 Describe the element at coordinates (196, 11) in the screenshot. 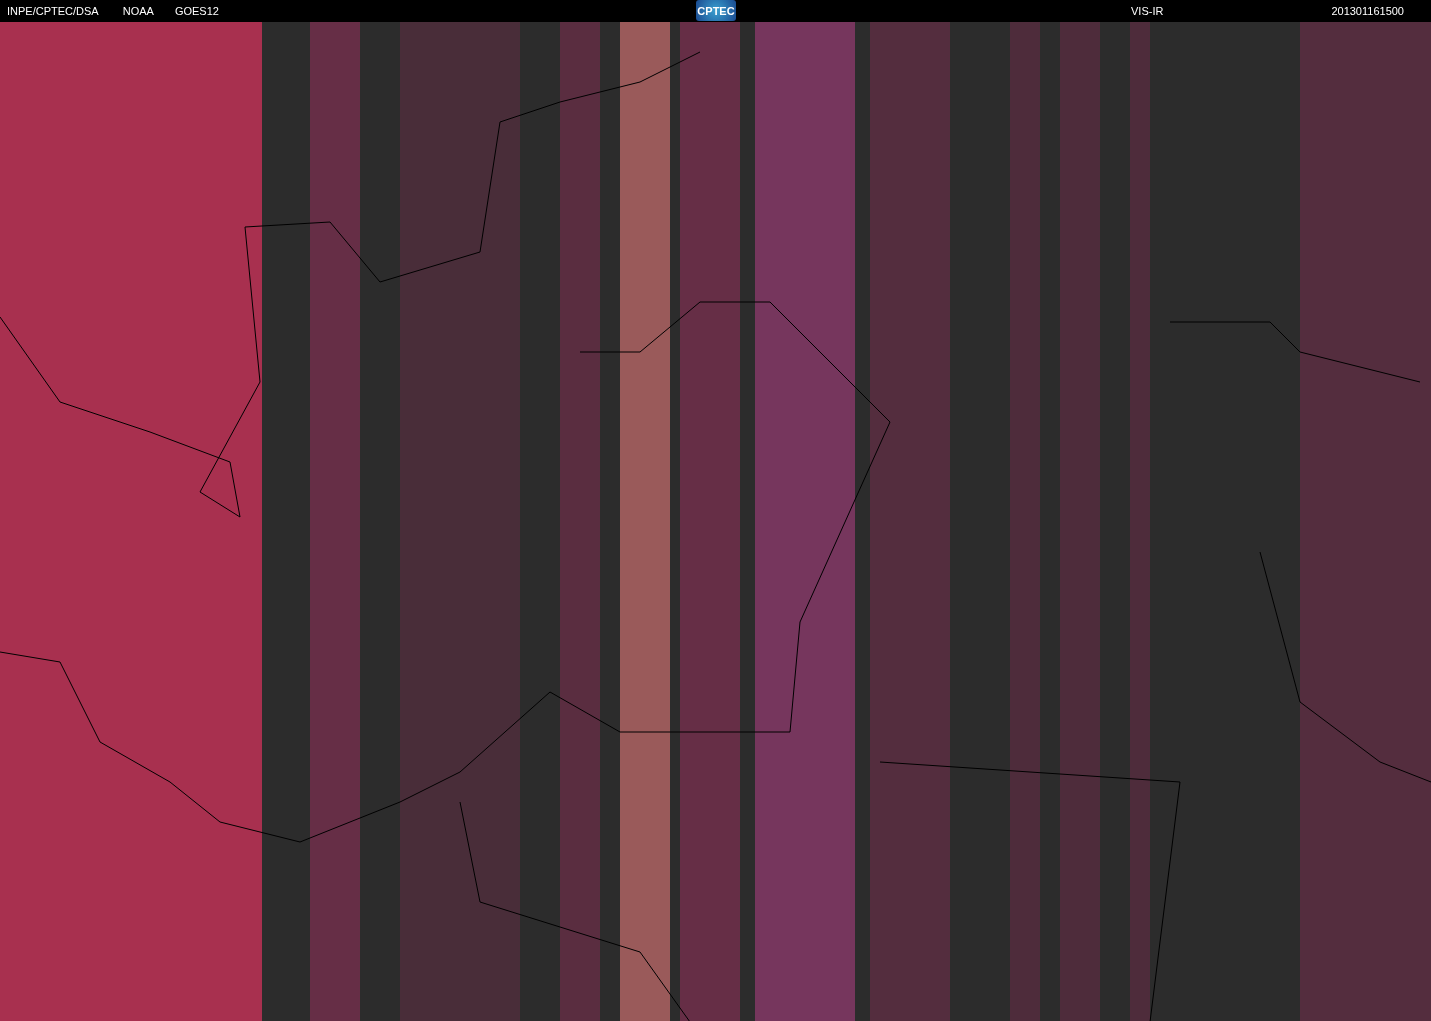

I see `satellite-label: GOES12` at that location.